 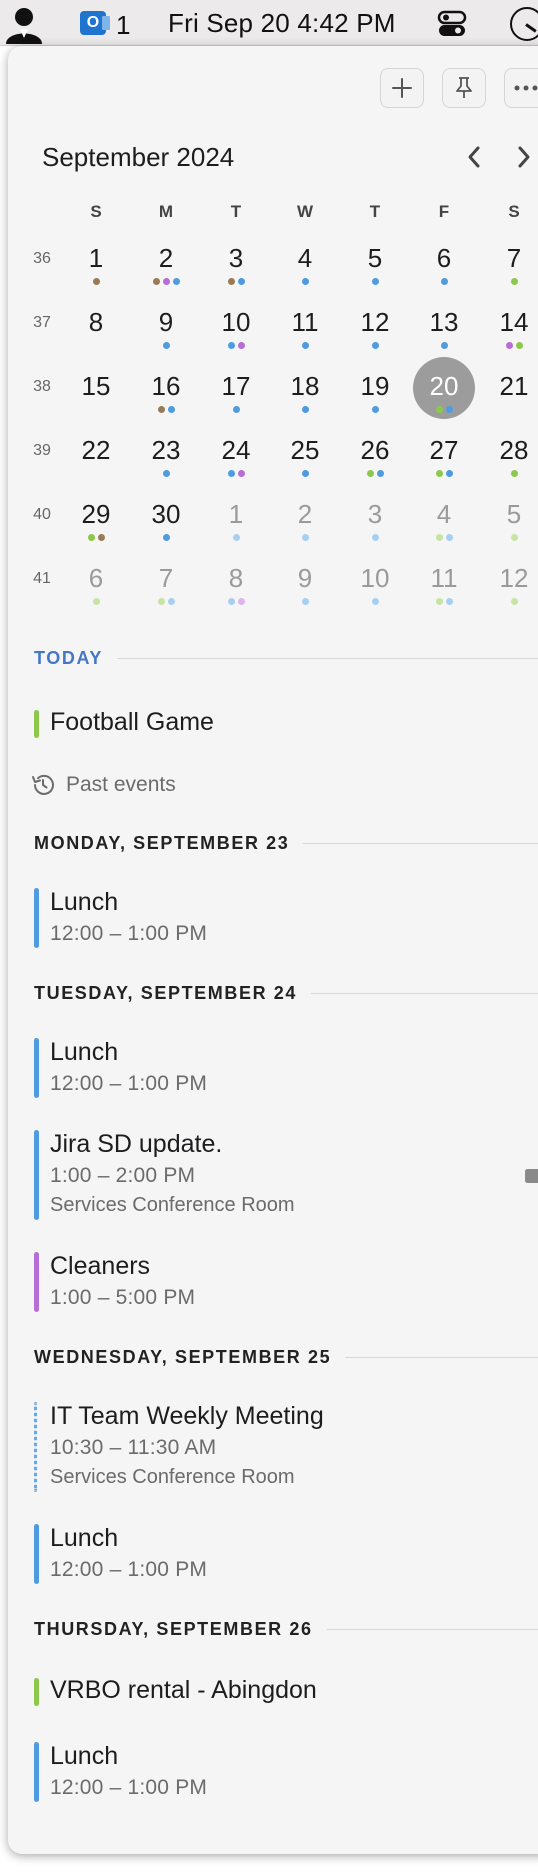 What do you see at coordinates (526, 88) in the screenshot?
I see `more-icon` at bounding box center [526, 88].